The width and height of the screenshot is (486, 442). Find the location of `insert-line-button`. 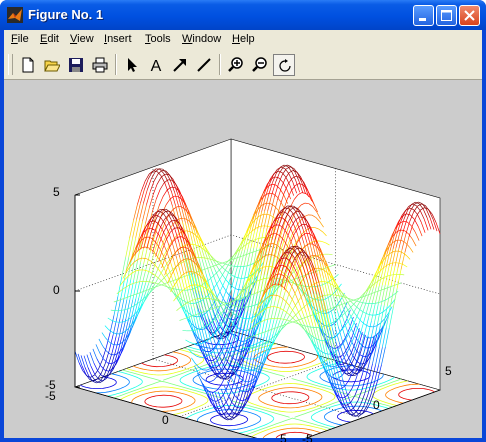

insert-line-button is located at coordinates (204, 65).